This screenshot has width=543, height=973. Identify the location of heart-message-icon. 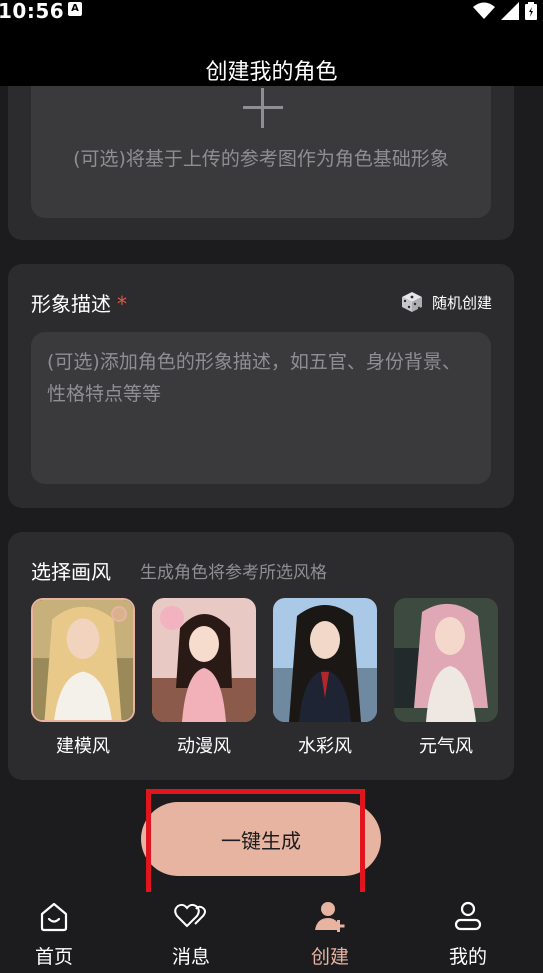
(190, 915).